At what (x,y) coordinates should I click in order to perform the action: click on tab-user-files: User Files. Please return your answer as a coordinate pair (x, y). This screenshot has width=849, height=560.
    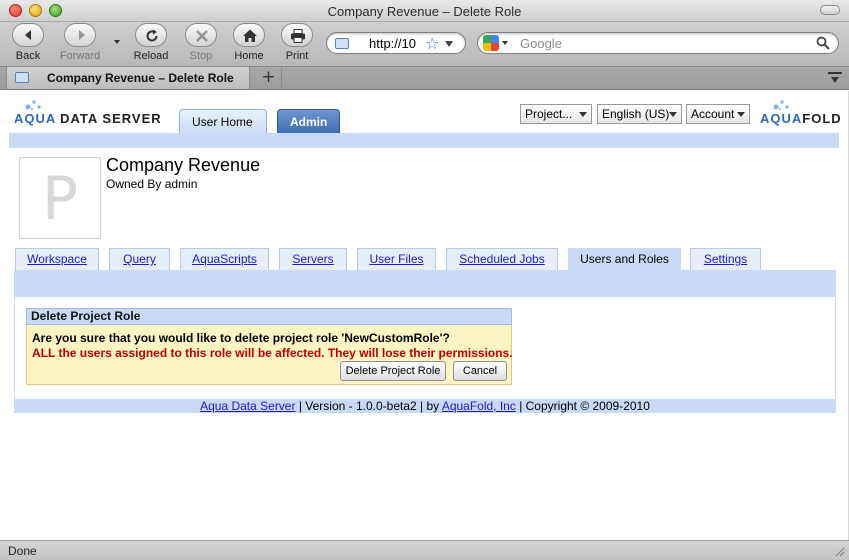
    Looking at the image, I should click on (396, 259).